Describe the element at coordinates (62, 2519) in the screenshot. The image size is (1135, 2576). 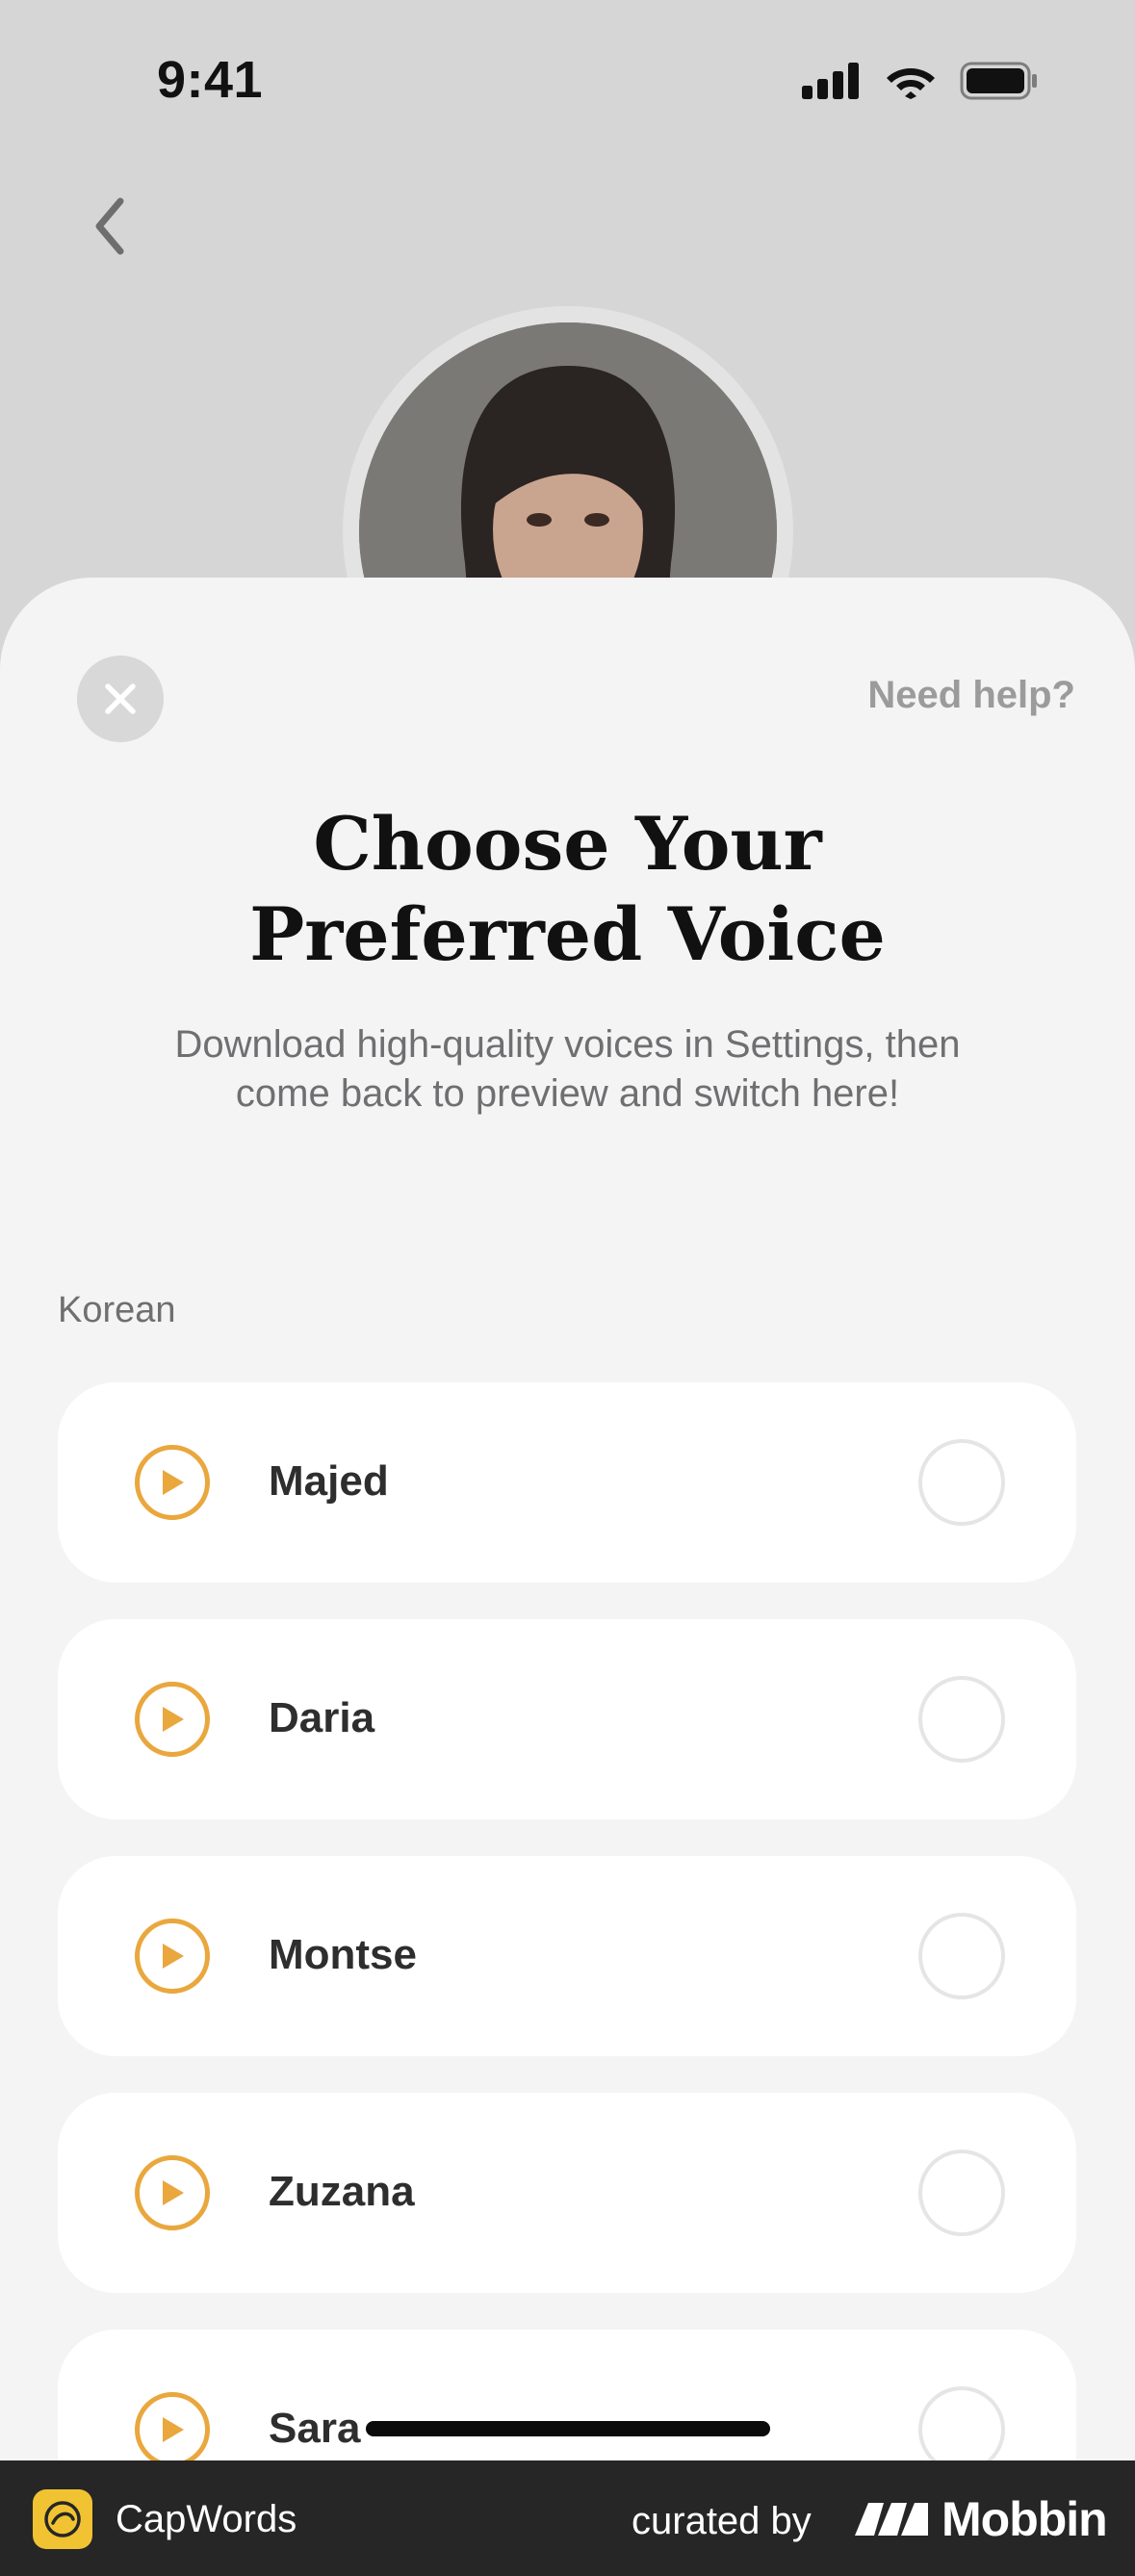
I see `capwords-app-icon` at that location.